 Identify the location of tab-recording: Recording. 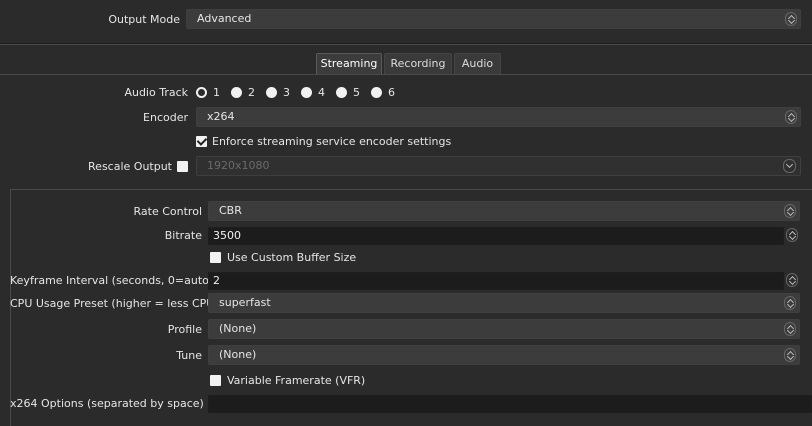
(418, 63).